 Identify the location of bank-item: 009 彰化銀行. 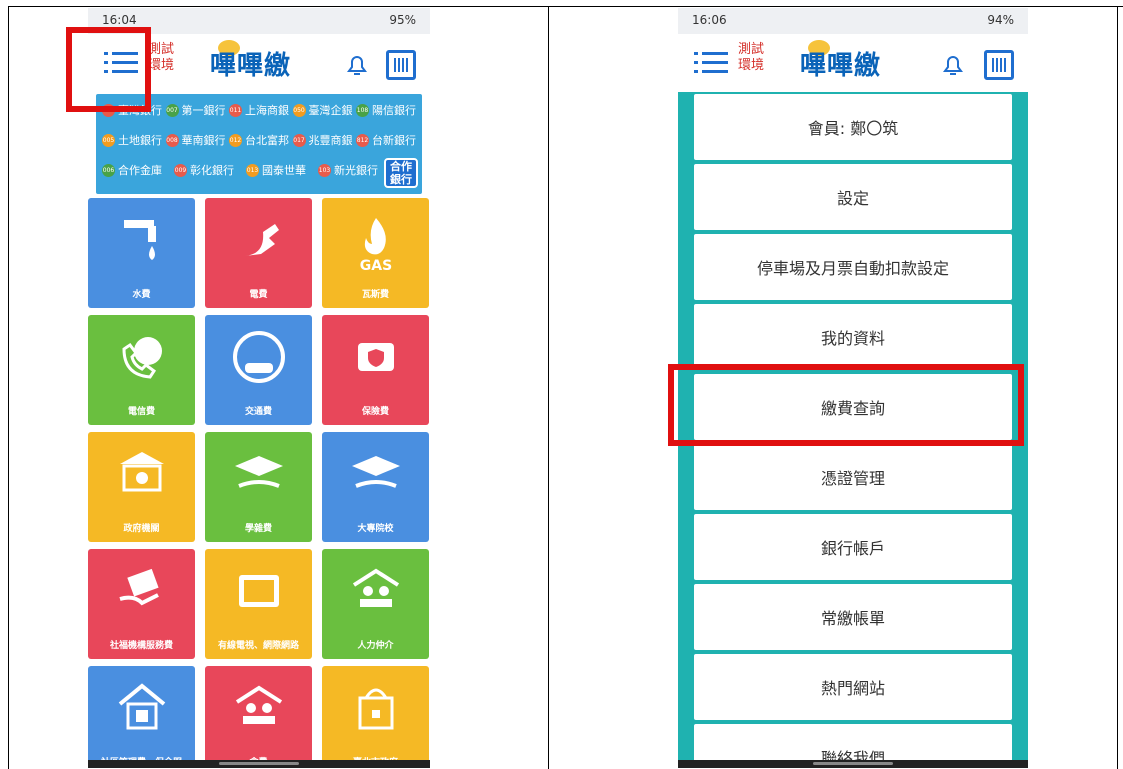
(204, 170).